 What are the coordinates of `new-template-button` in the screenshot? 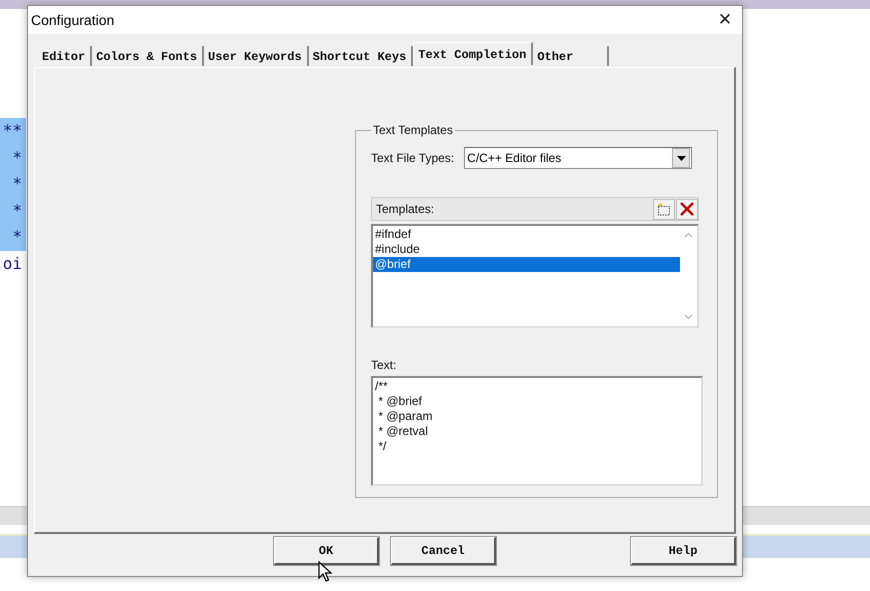 It's located at (664, 209).